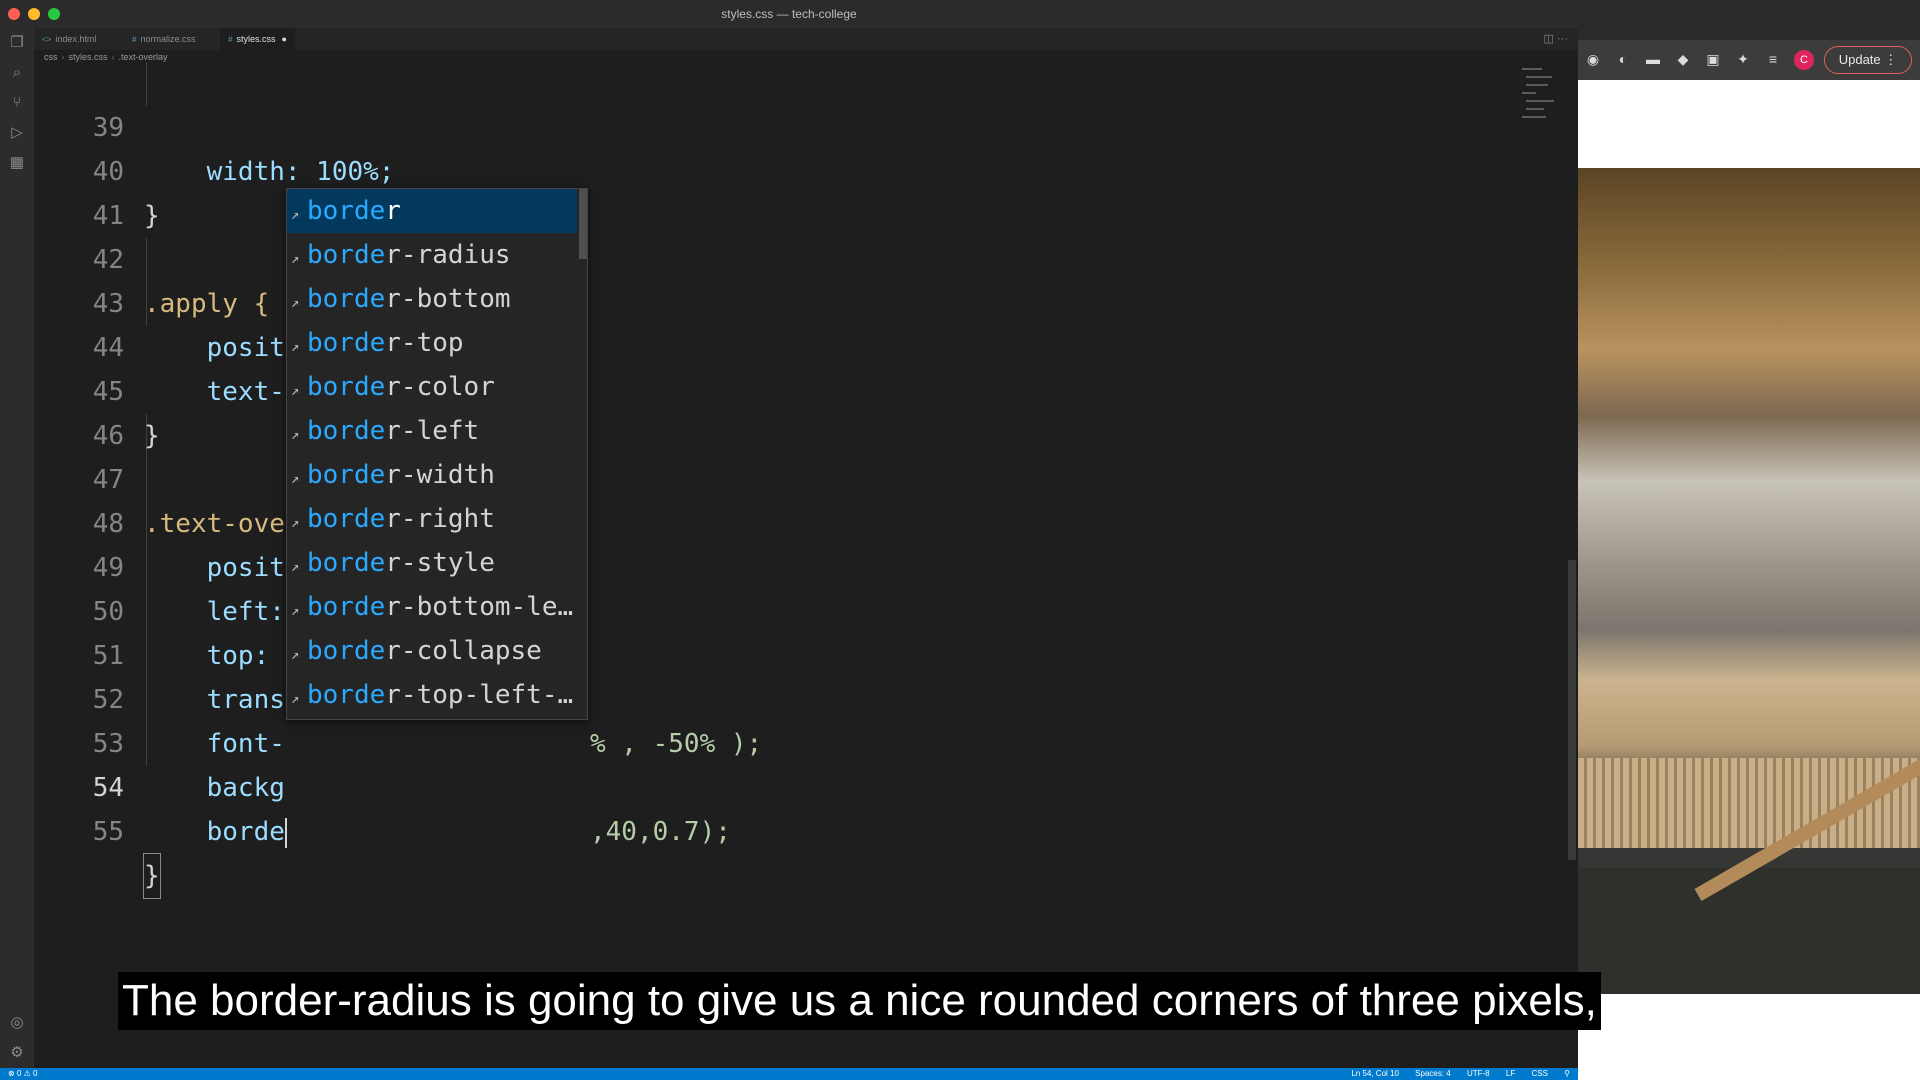  What do you see at coordinates (1538, 96) in the screenshot?
I see `minimap` at bounding box center [1538, 96].